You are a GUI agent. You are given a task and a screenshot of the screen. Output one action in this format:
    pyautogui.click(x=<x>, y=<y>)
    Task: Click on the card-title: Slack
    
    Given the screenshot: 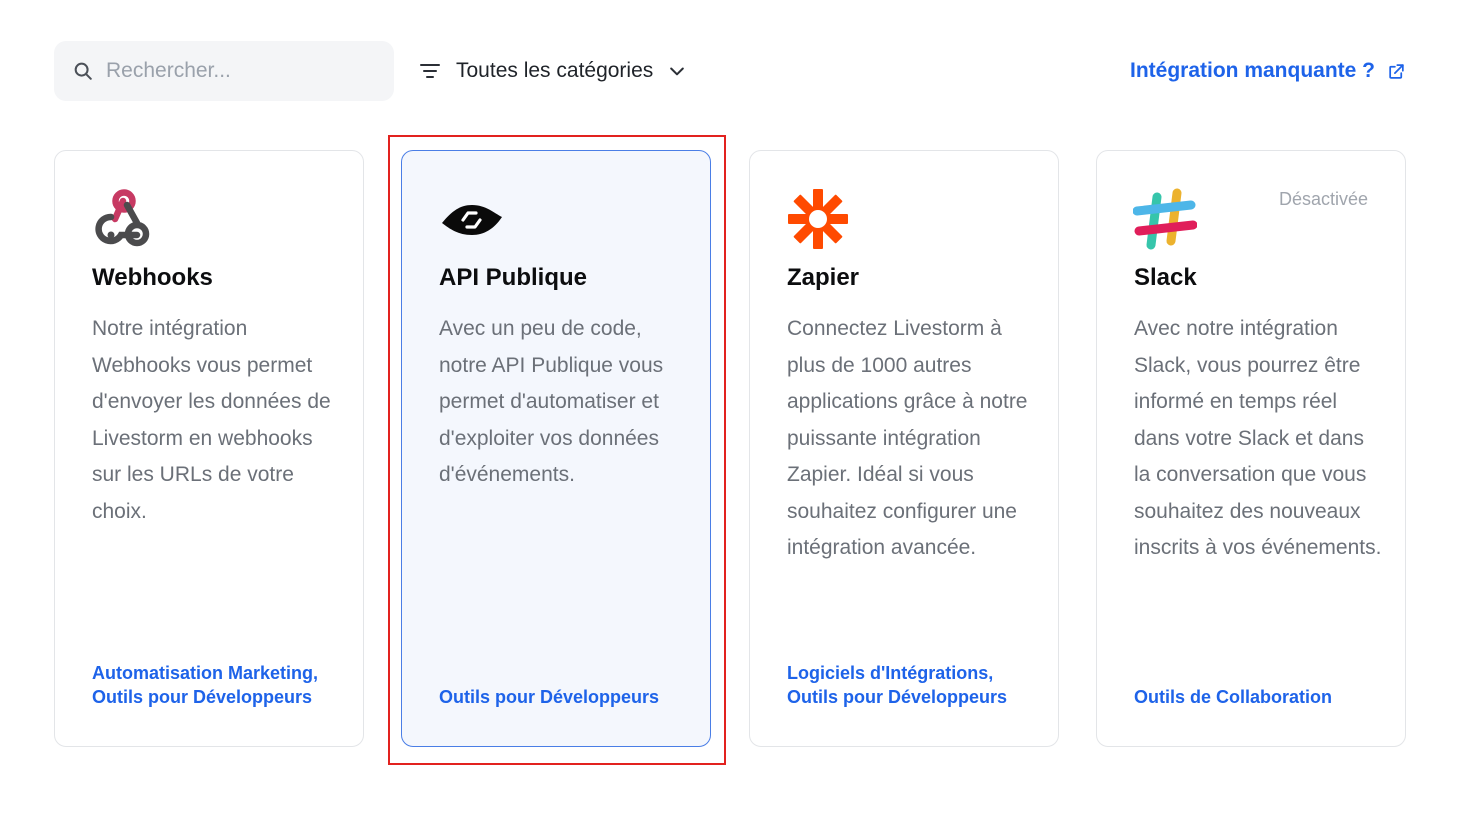 What is the action you would take?
    pyautogui.click(x=1165, y=277)
    